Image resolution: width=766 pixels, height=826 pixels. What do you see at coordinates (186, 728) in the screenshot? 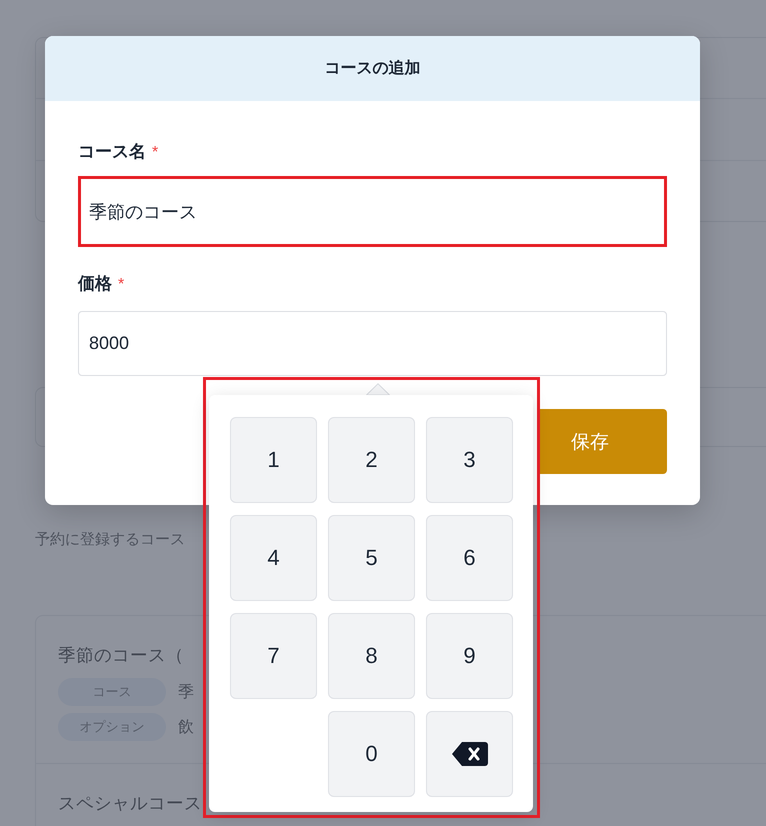
I see `detail-value: 飲` at bounding box center [186, 728].